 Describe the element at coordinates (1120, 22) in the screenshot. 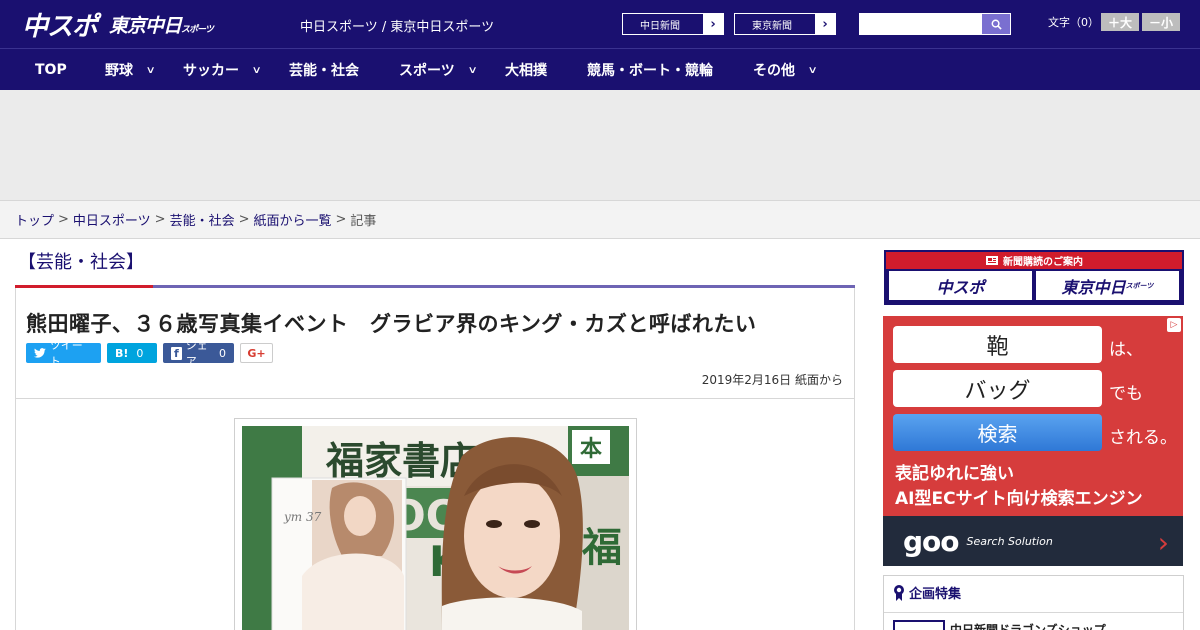

I see `font-larger-button: ＋大` at that location.